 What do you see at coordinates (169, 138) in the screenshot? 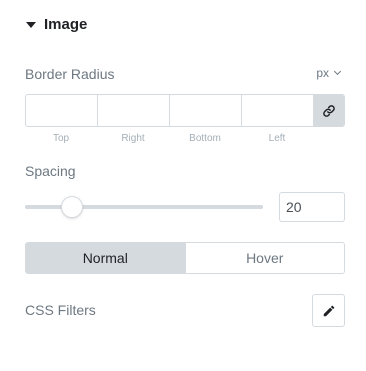
I see `border-radius-sublabels: Top Right Bottom Left` at bounding box center [169, 138].